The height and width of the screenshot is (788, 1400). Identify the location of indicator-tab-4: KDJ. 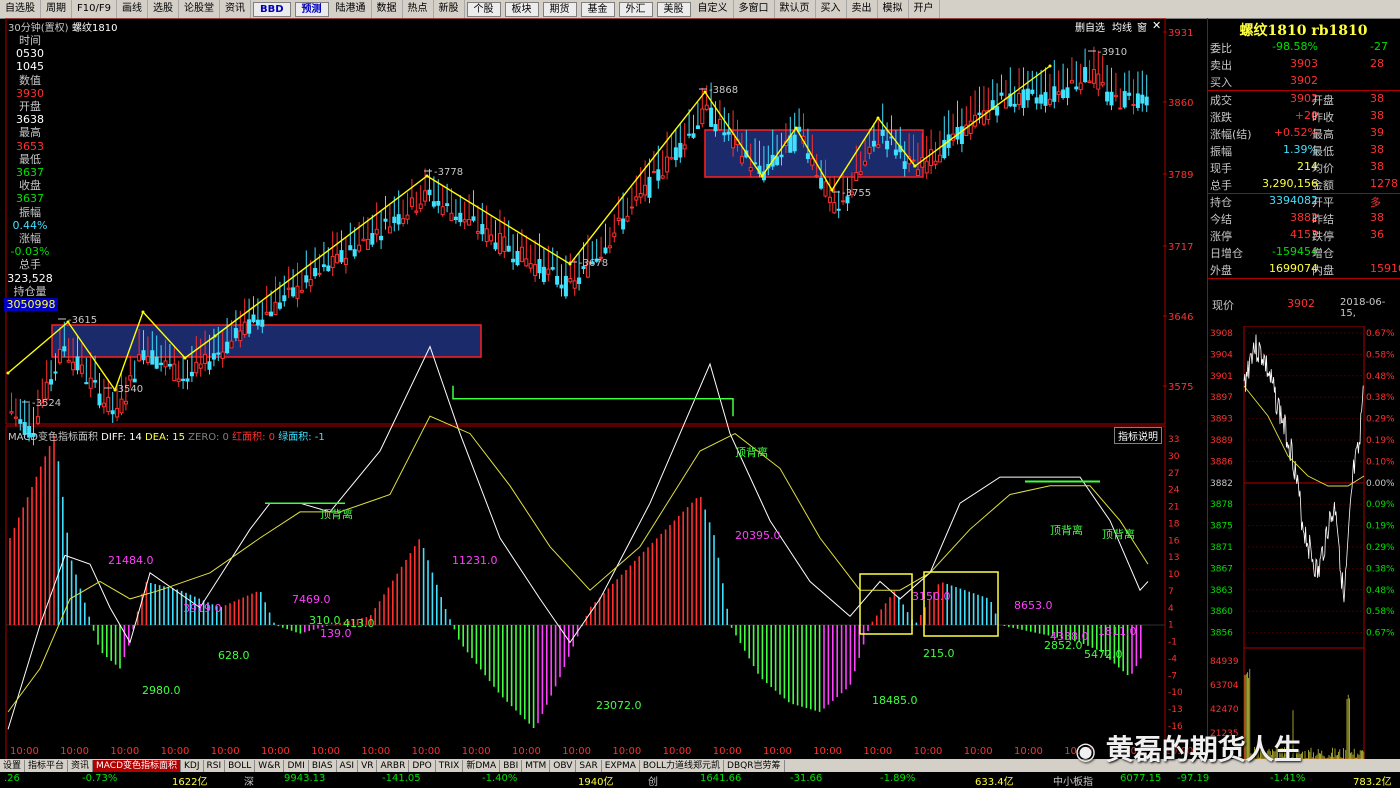
(192, 765).